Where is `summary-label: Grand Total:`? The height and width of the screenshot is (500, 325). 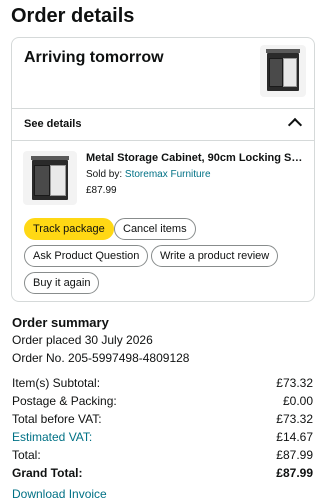 summary-label: Grand Total: is located at coordinates (47, 473).